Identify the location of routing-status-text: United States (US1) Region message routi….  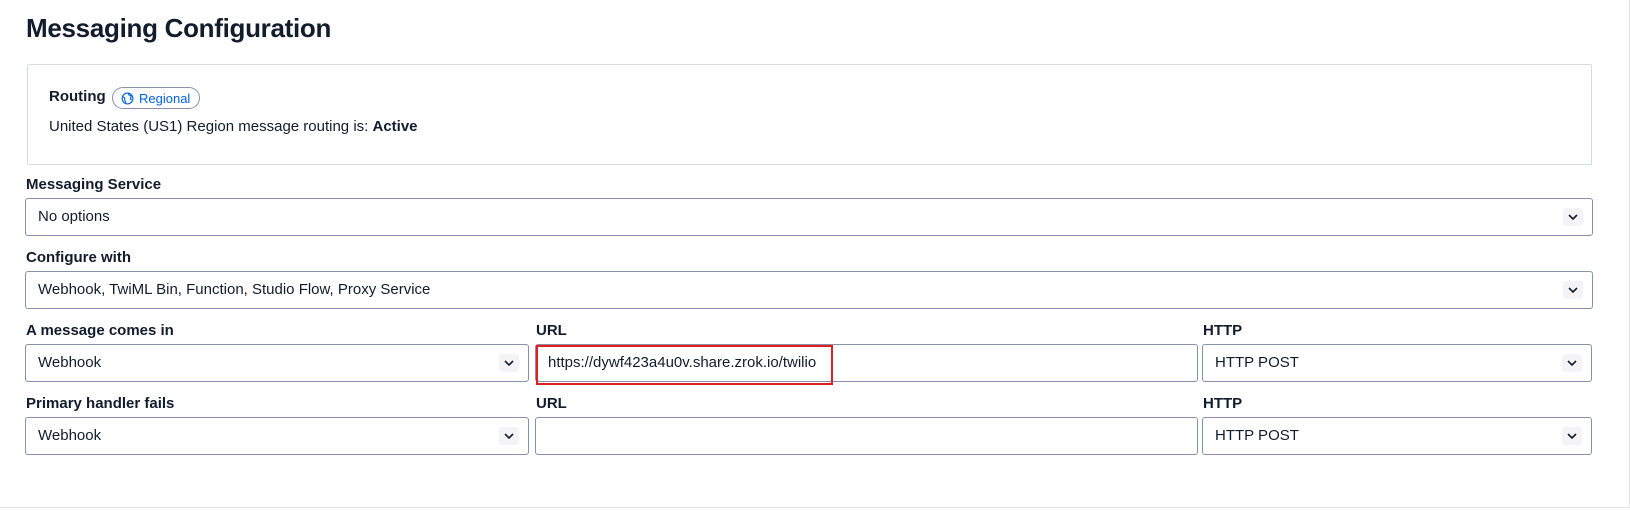
(211, 126).